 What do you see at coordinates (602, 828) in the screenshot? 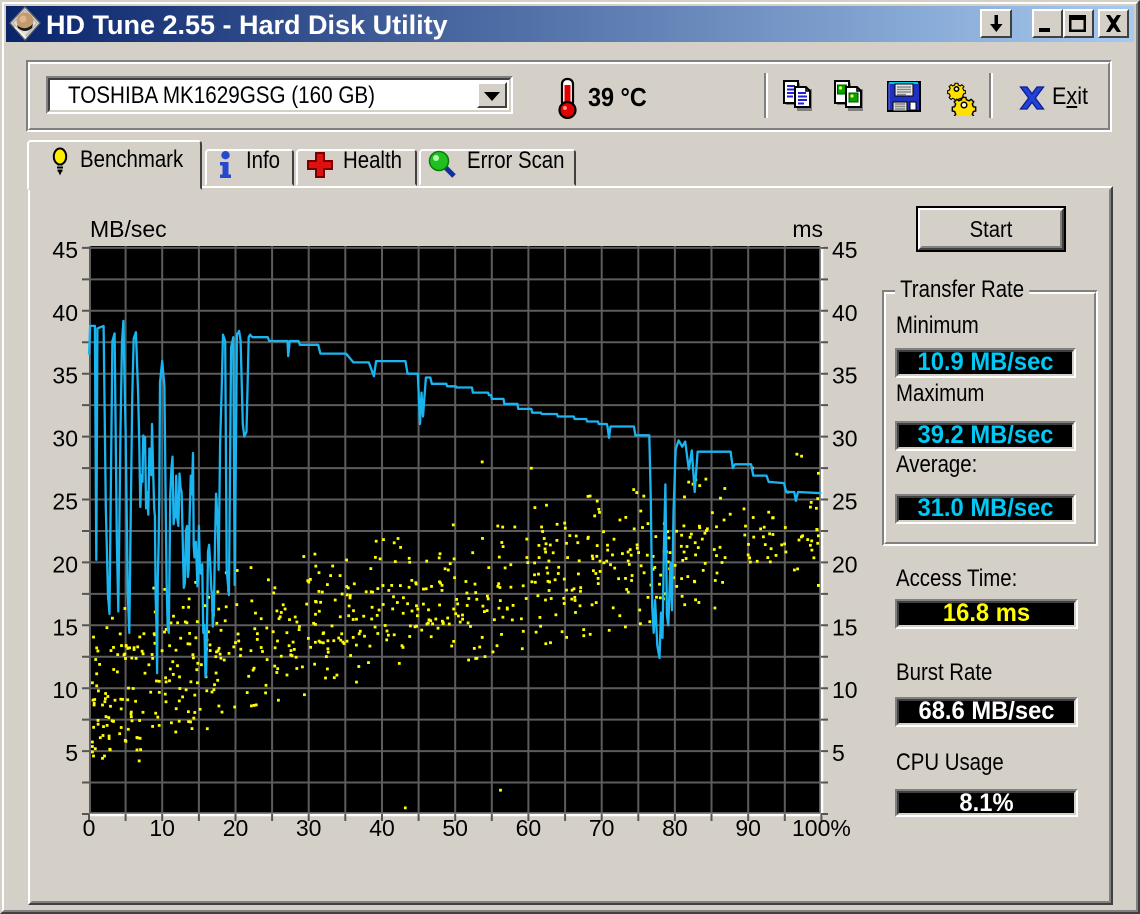
I see `svg-text: 70` at bounding box center [602, 828].